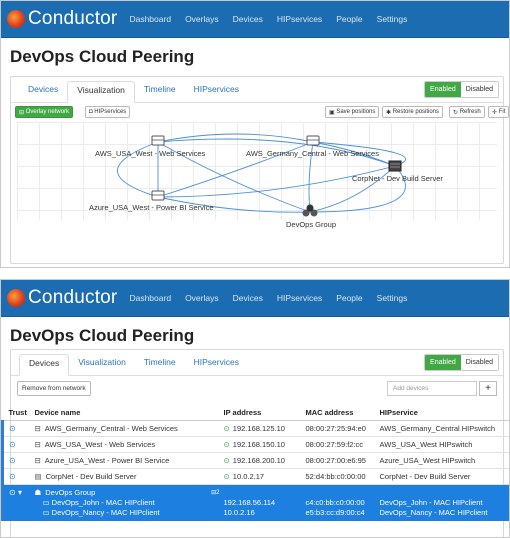  Describe the element at coordinates (335, 502) in the screenshot. I see `member-mac: c4:c0:bb:c0:00:00` at that location.